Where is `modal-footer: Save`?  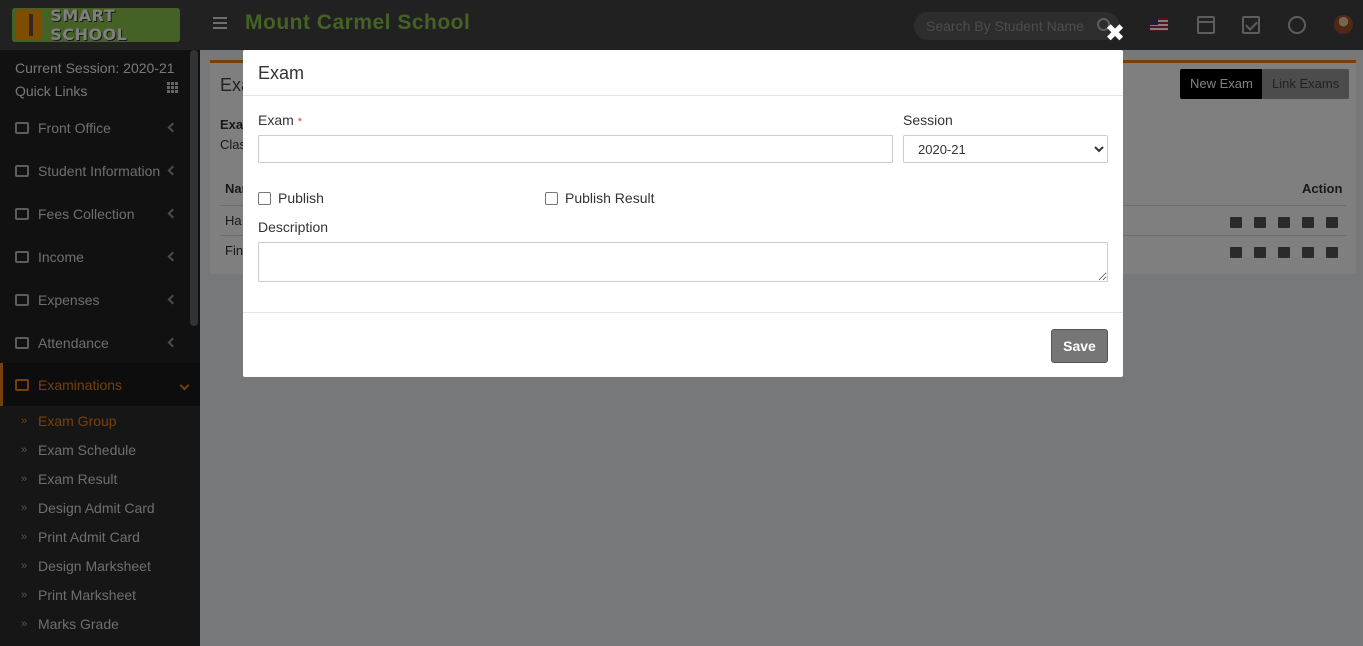
modal-footer: Save is located at coordinates (683, 344).